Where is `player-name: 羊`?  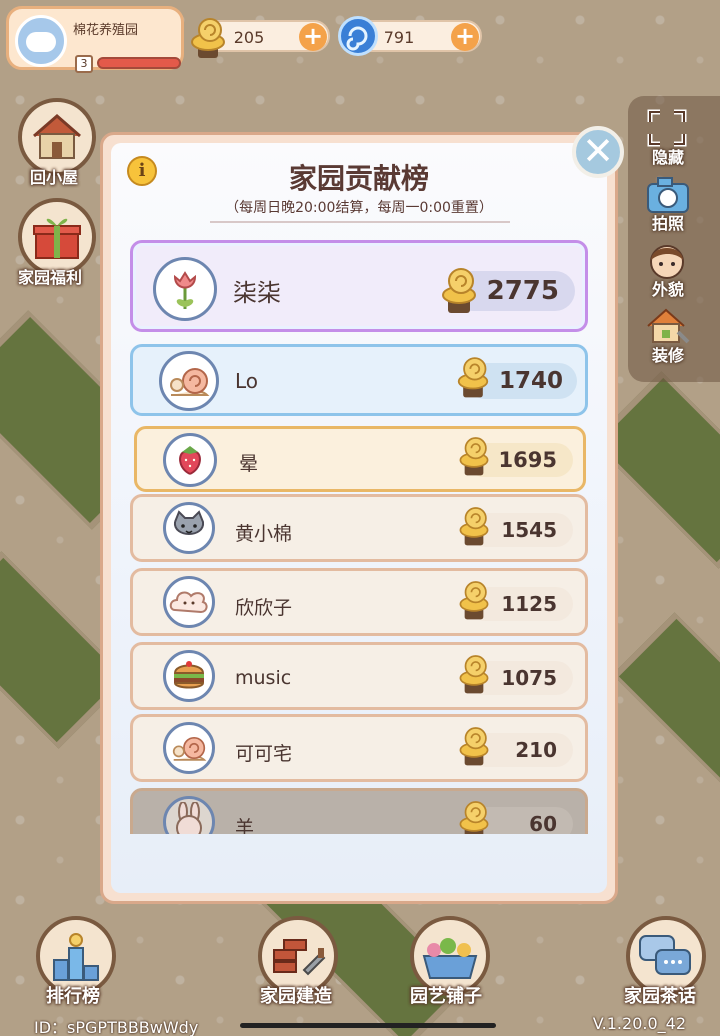
player-name: 羊 is located at coordinates (245, 825).